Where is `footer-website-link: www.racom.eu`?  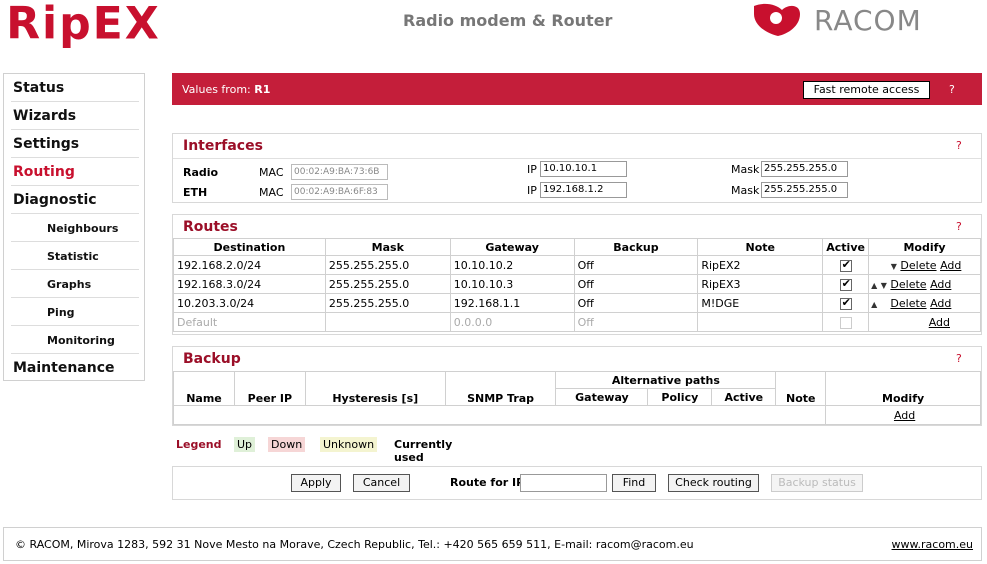
footer-website-link: www.racom.eu is located at coordinates (932, 544).